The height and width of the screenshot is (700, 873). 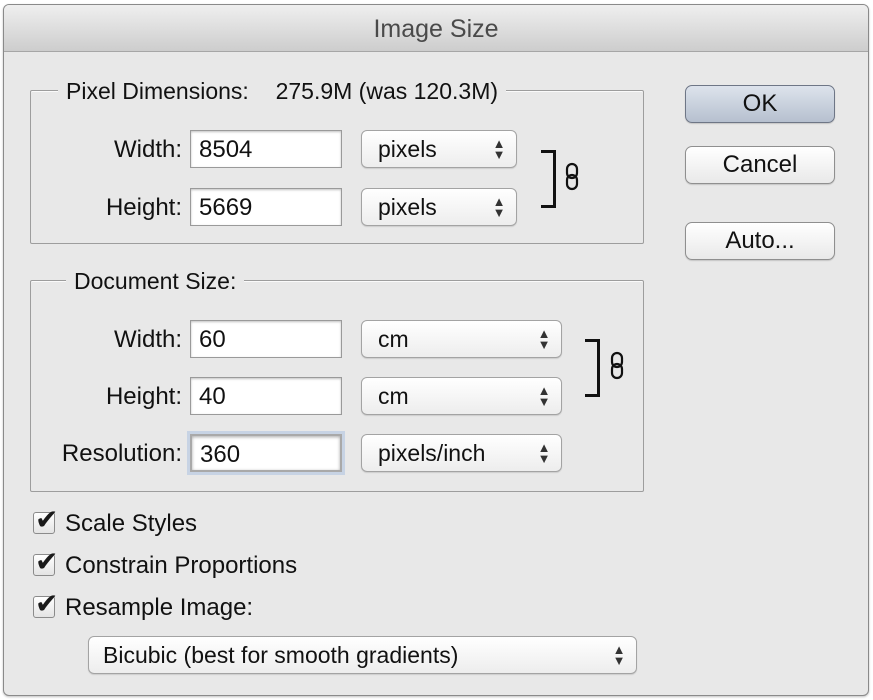 I want to click on resample-image-label: Resample Image:, so click(x=159, y=607).